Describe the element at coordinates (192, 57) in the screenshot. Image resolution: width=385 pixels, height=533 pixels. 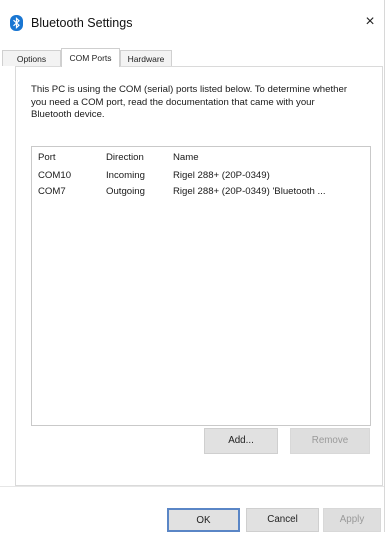
I see `tab-strip: Options COM Ports Hardware` at that location.